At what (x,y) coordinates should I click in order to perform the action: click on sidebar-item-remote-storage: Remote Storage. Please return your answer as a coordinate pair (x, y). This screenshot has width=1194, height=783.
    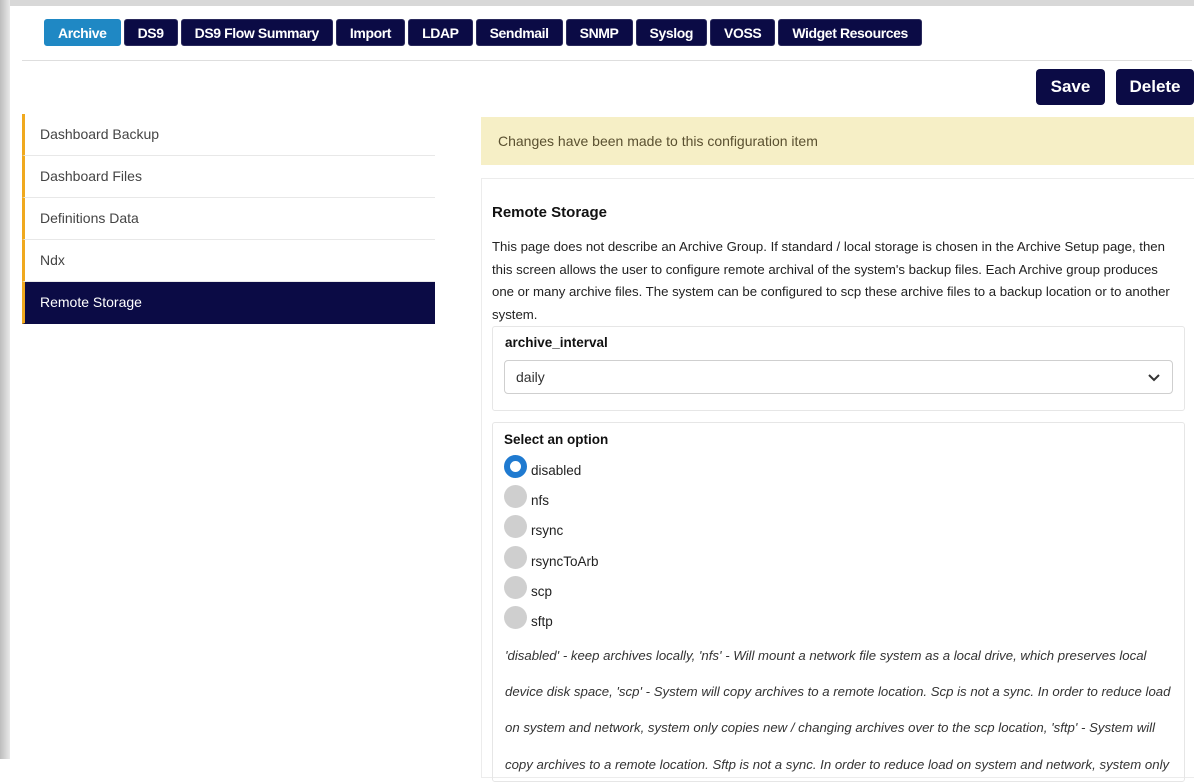
    Looking at the image, I should click on (228, 303).